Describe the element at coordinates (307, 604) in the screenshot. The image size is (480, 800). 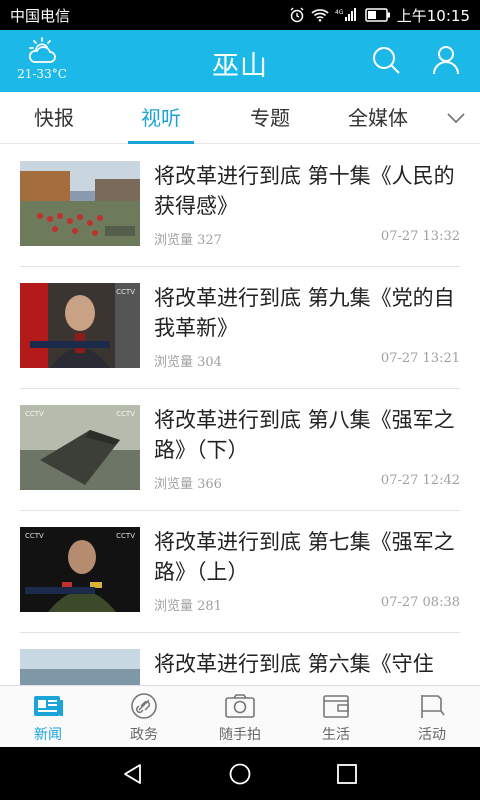
I see `article-meta: 浏览量 281 07-27 08:38` at that location.